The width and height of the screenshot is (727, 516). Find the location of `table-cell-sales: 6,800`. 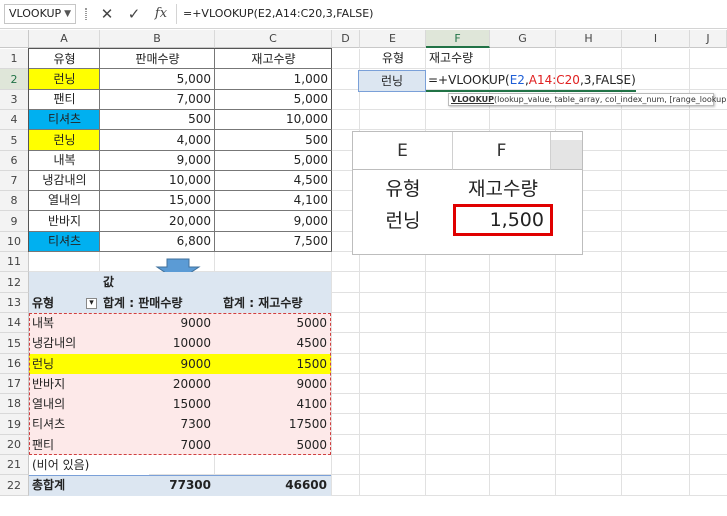

table-cell-sales: 6,800 is located at coordinates (157, 241).